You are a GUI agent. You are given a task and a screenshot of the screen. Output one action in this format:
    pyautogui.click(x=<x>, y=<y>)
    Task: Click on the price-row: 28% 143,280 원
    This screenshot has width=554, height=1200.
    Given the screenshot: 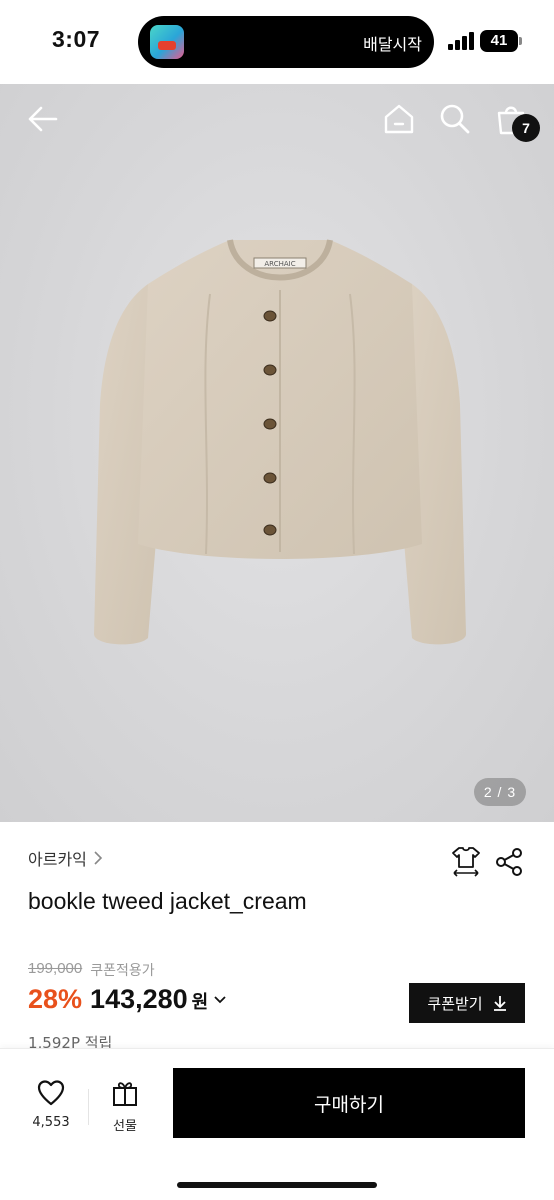 What is the action you would take?
    pyautogui.click(x=127, y=999)
    